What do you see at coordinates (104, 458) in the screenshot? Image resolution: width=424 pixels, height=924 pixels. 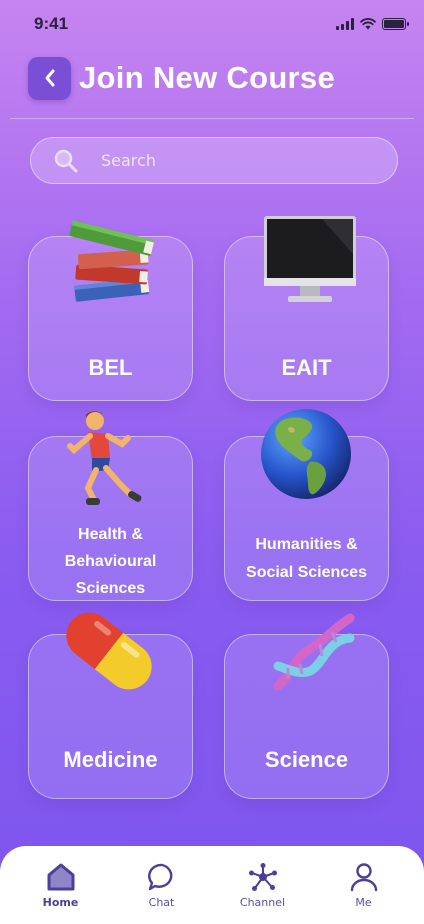 I see `running-person-icon` at bounding box center [104, 458].